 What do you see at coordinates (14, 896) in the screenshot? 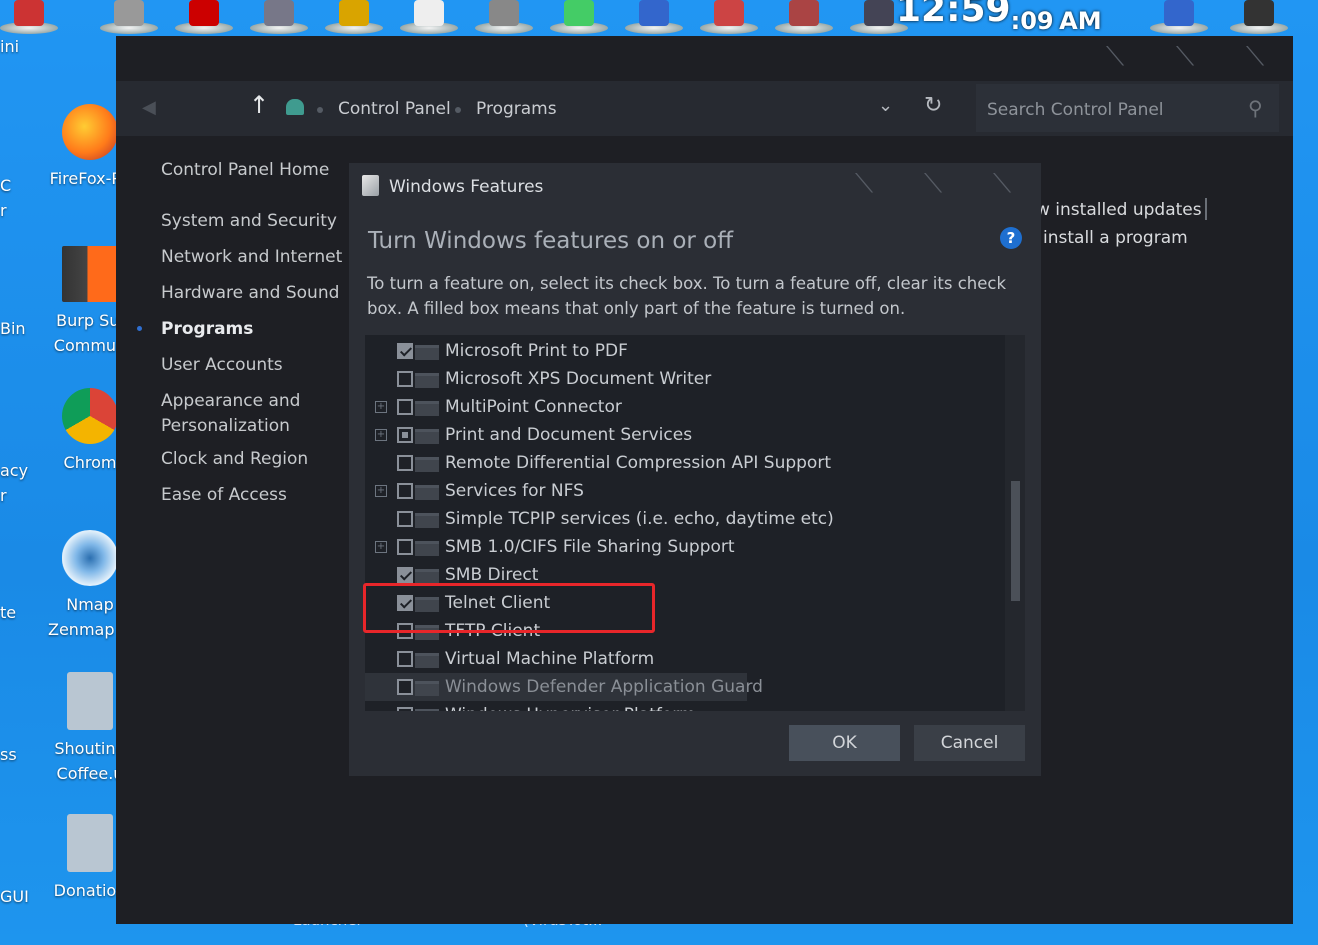
I see `desktop-left-label: GUI` at bounding box center [14, 896].